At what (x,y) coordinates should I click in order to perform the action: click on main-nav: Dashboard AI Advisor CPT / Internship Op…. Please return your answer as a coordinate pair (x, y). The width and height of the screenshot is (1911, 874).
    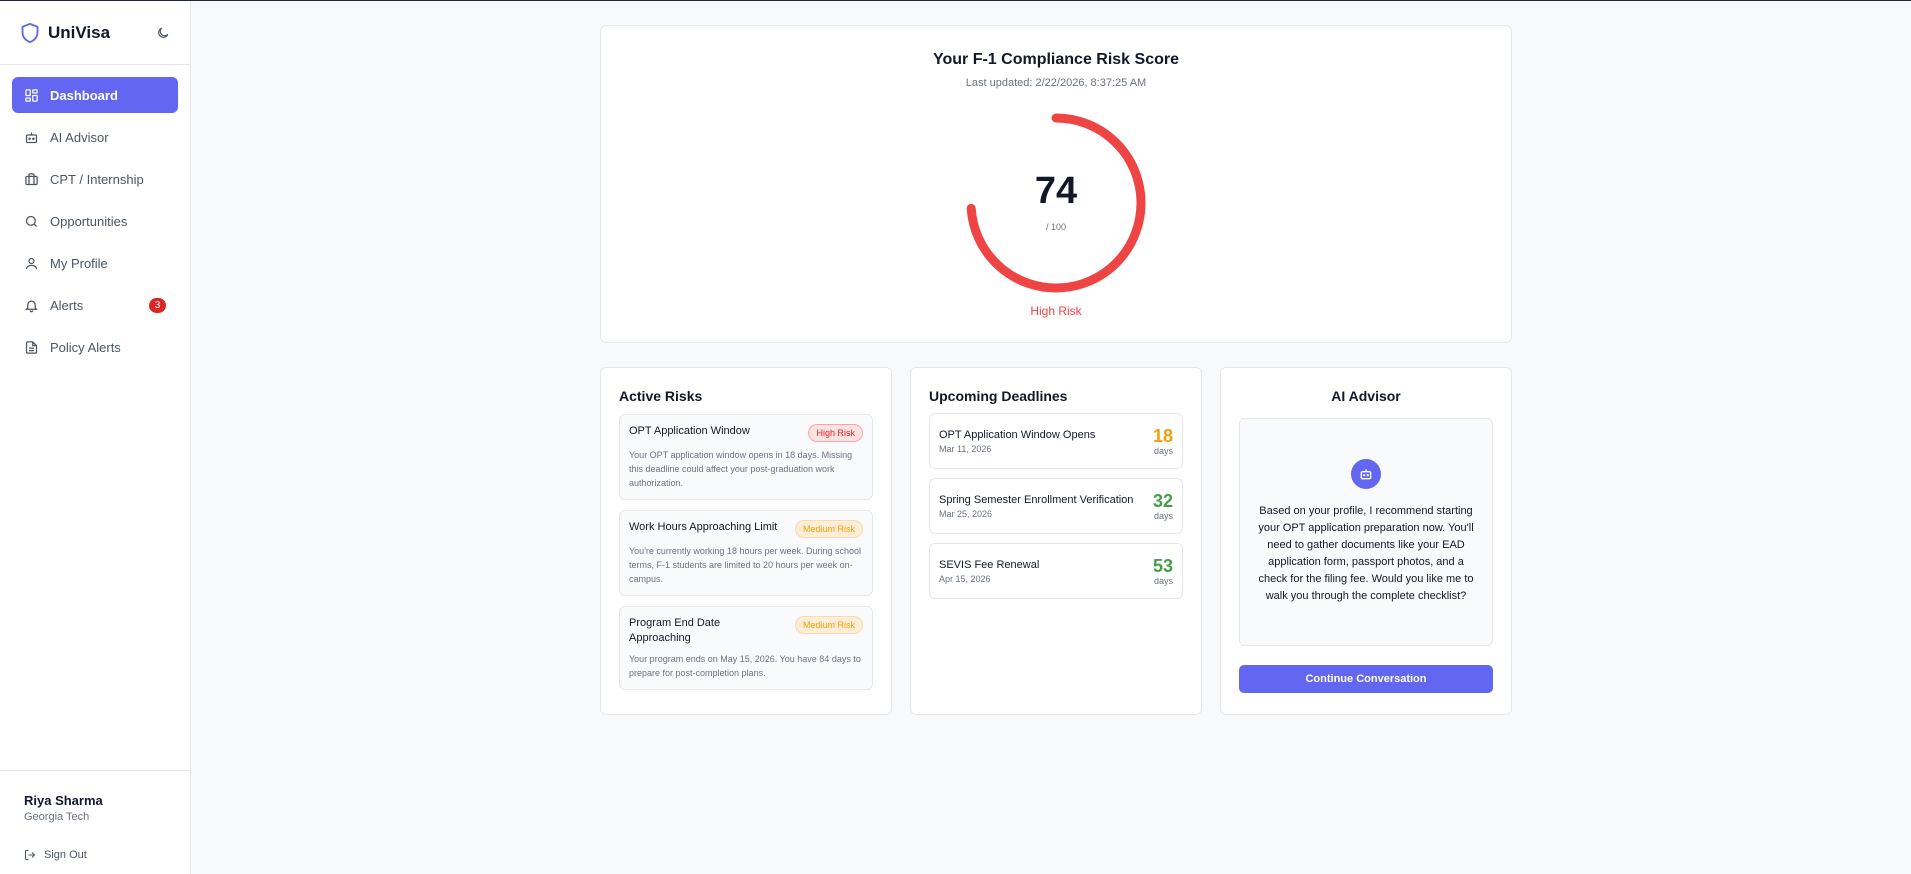
    Looking at the image, I should click on (95, 224).